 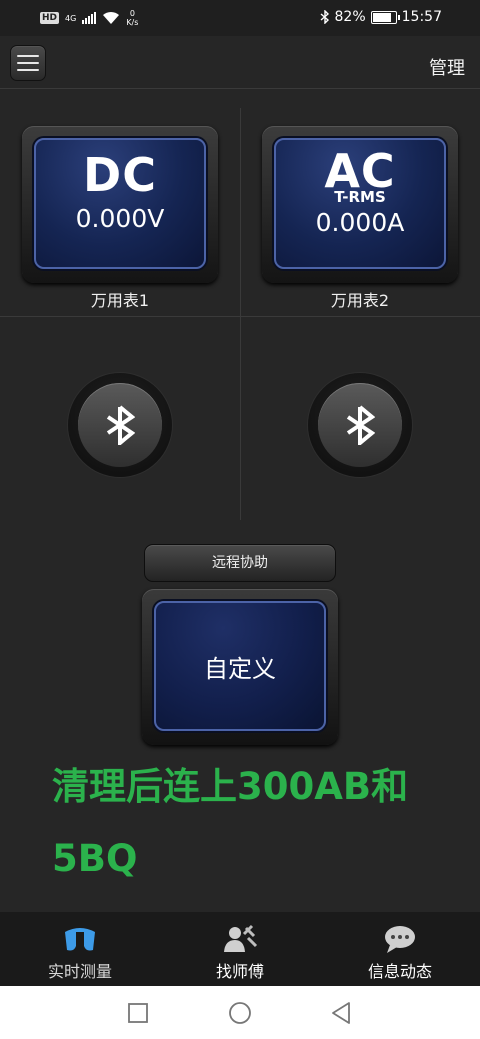 I want to click on meter-mode: DC, so click(x=120, y=175).